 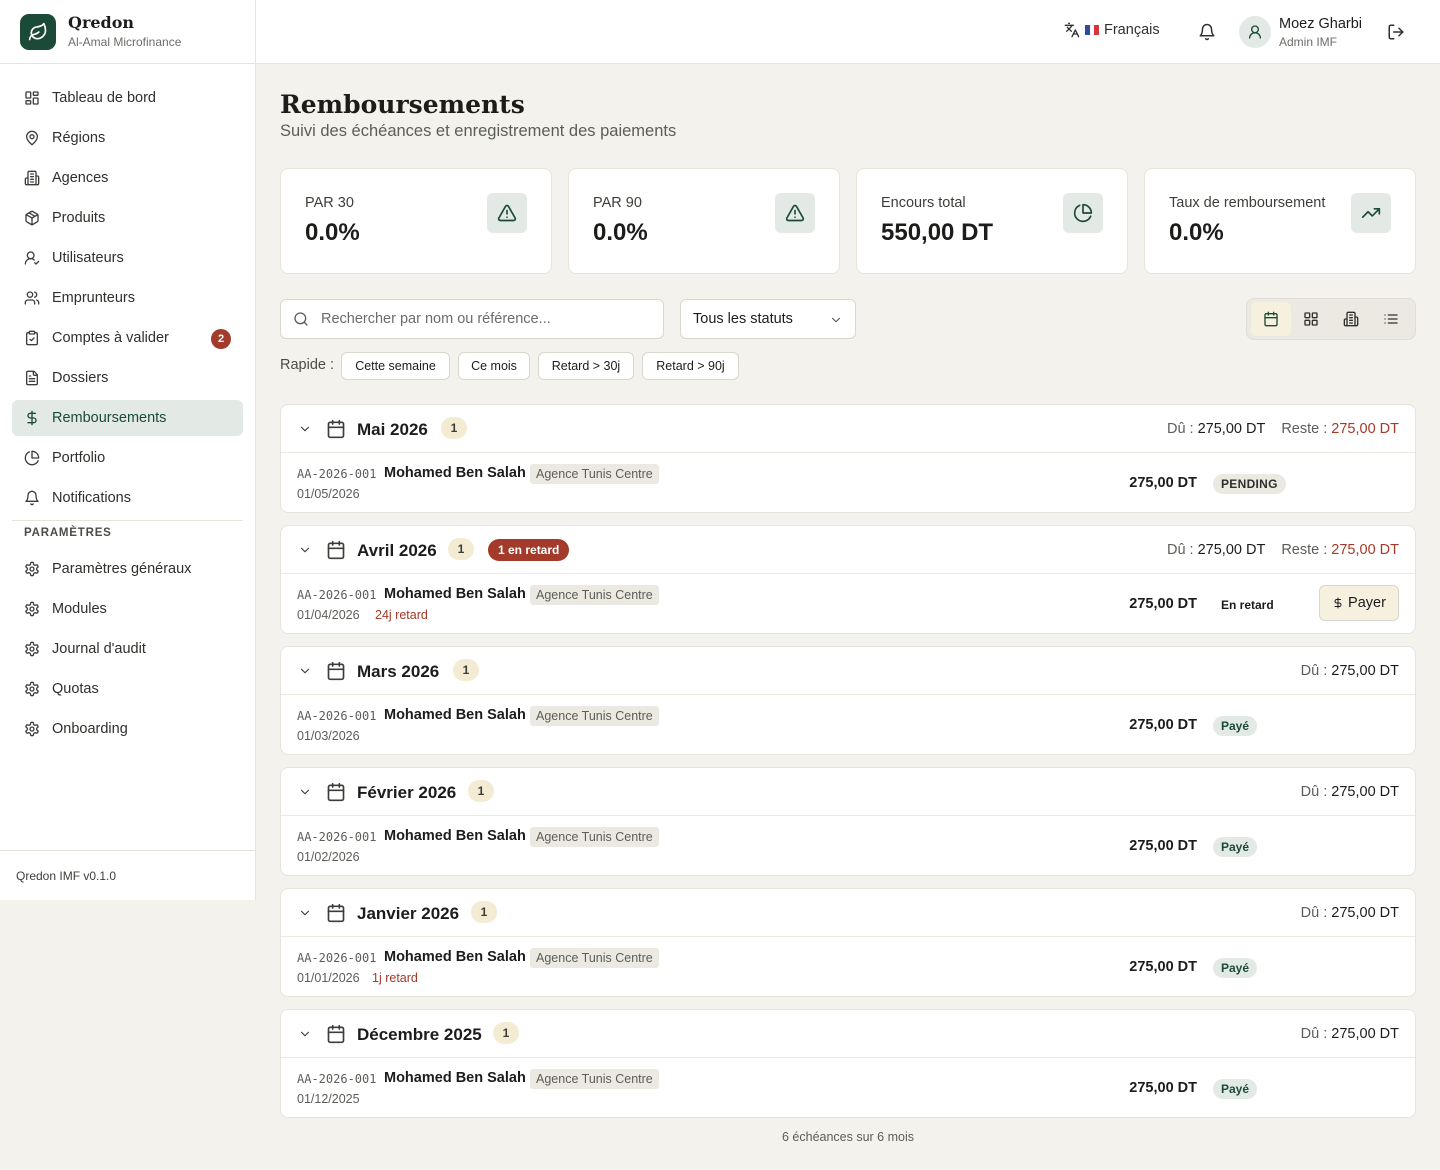 What do you see at coordinates (1092, 30) in the screenshot?
I see `france-flag-icon` at bounding box center [1092, 30].